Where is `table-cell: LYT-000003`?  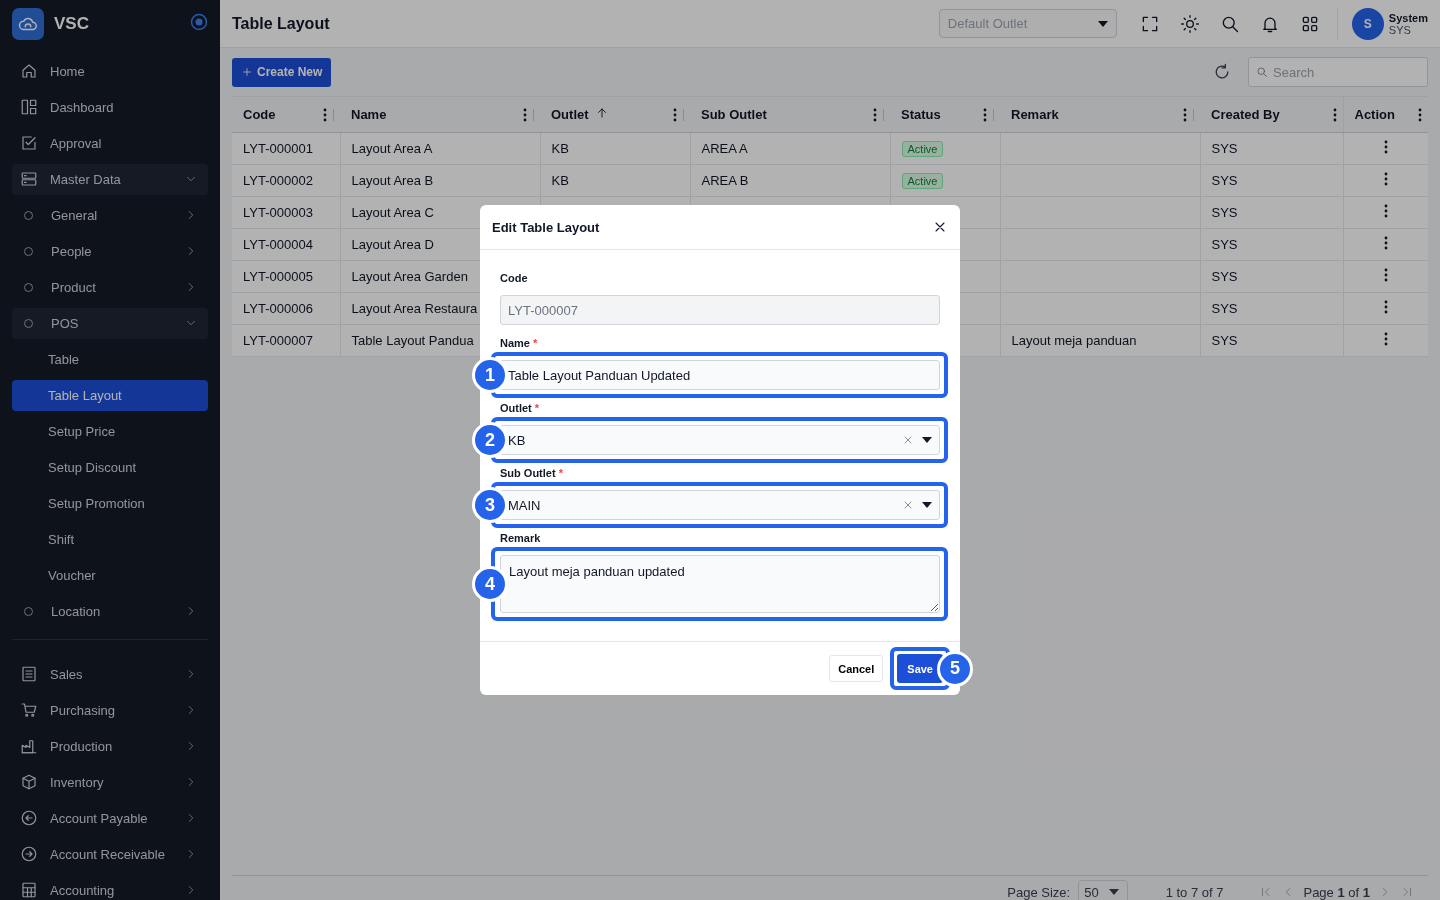
table-cell: LYT-000003 is located at coordinates (278, 212).